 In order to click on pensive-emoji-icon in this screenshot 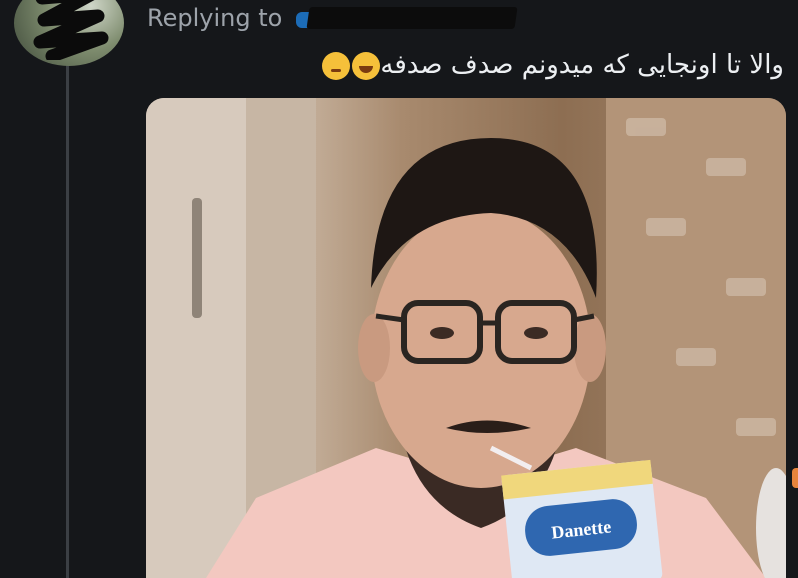, I will do `click(336, 65)`.